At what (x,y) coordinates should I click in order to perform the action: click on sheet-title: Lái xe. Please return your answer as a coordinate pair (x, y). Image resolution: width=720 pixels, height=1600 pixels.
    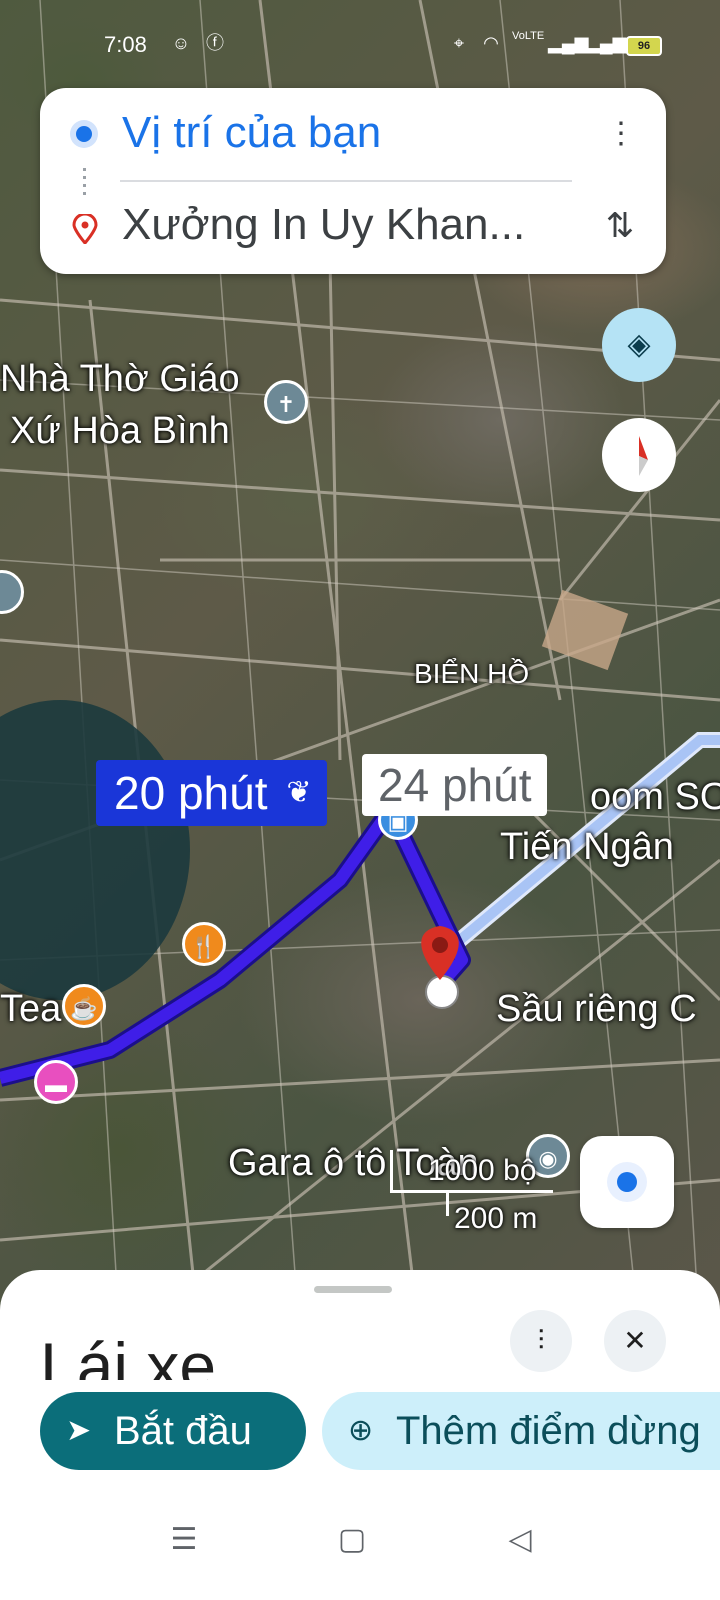
    Looking at the image, I should click on (128, 1354).